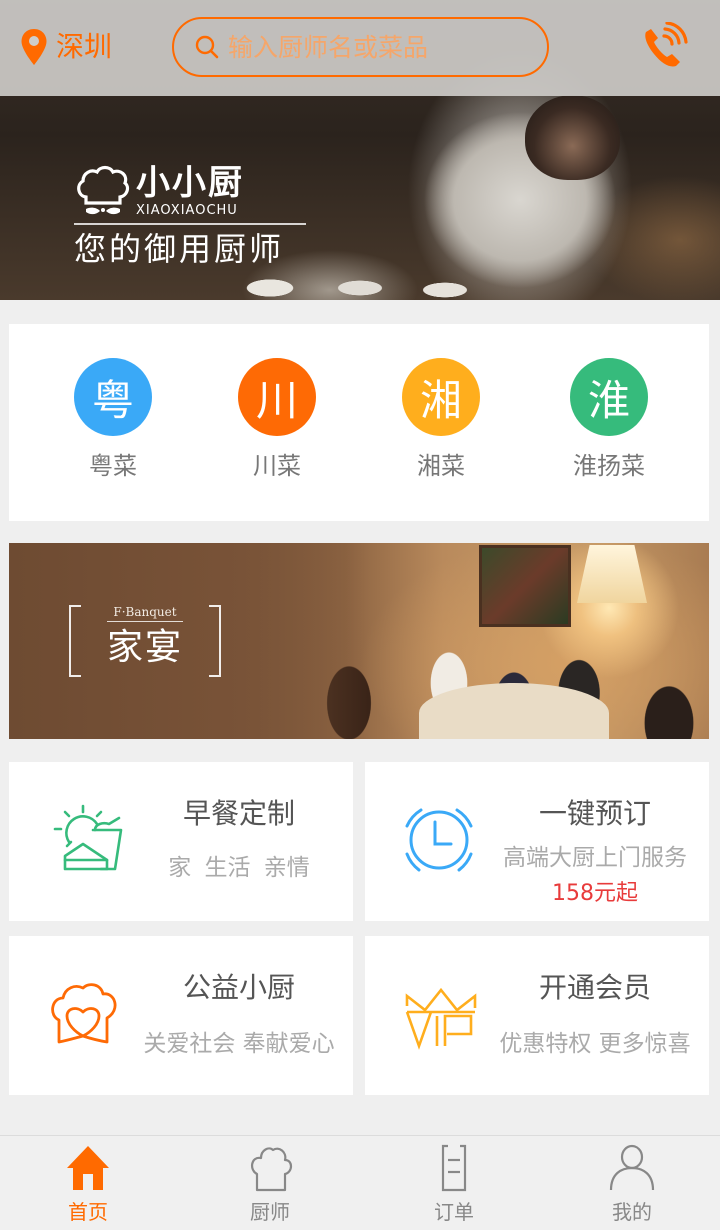 The width and height of the screenshot is (720, 1230). What do you see at coordinates (441, 466) in the screenshot?
I see `cuisine-label: 湘菜` at bounding box center [441, 466].